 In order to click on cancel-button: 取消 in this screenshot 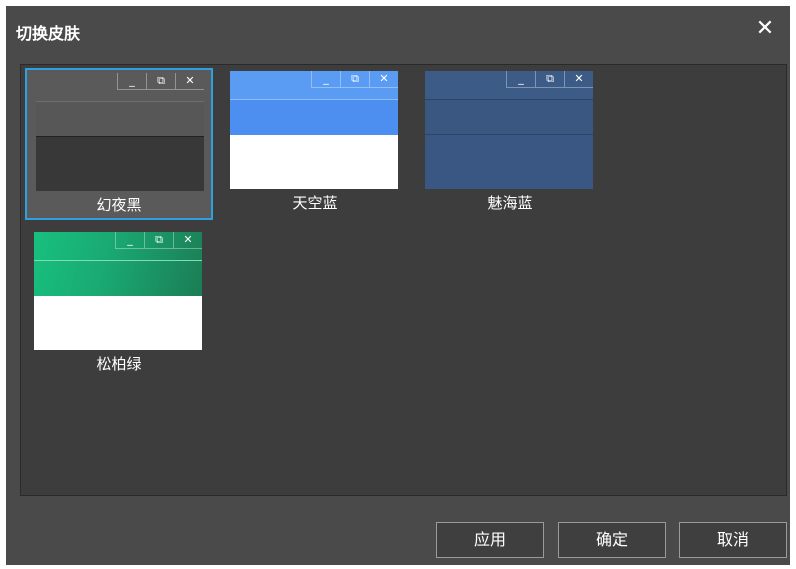, I will do `click(733, 540)`.